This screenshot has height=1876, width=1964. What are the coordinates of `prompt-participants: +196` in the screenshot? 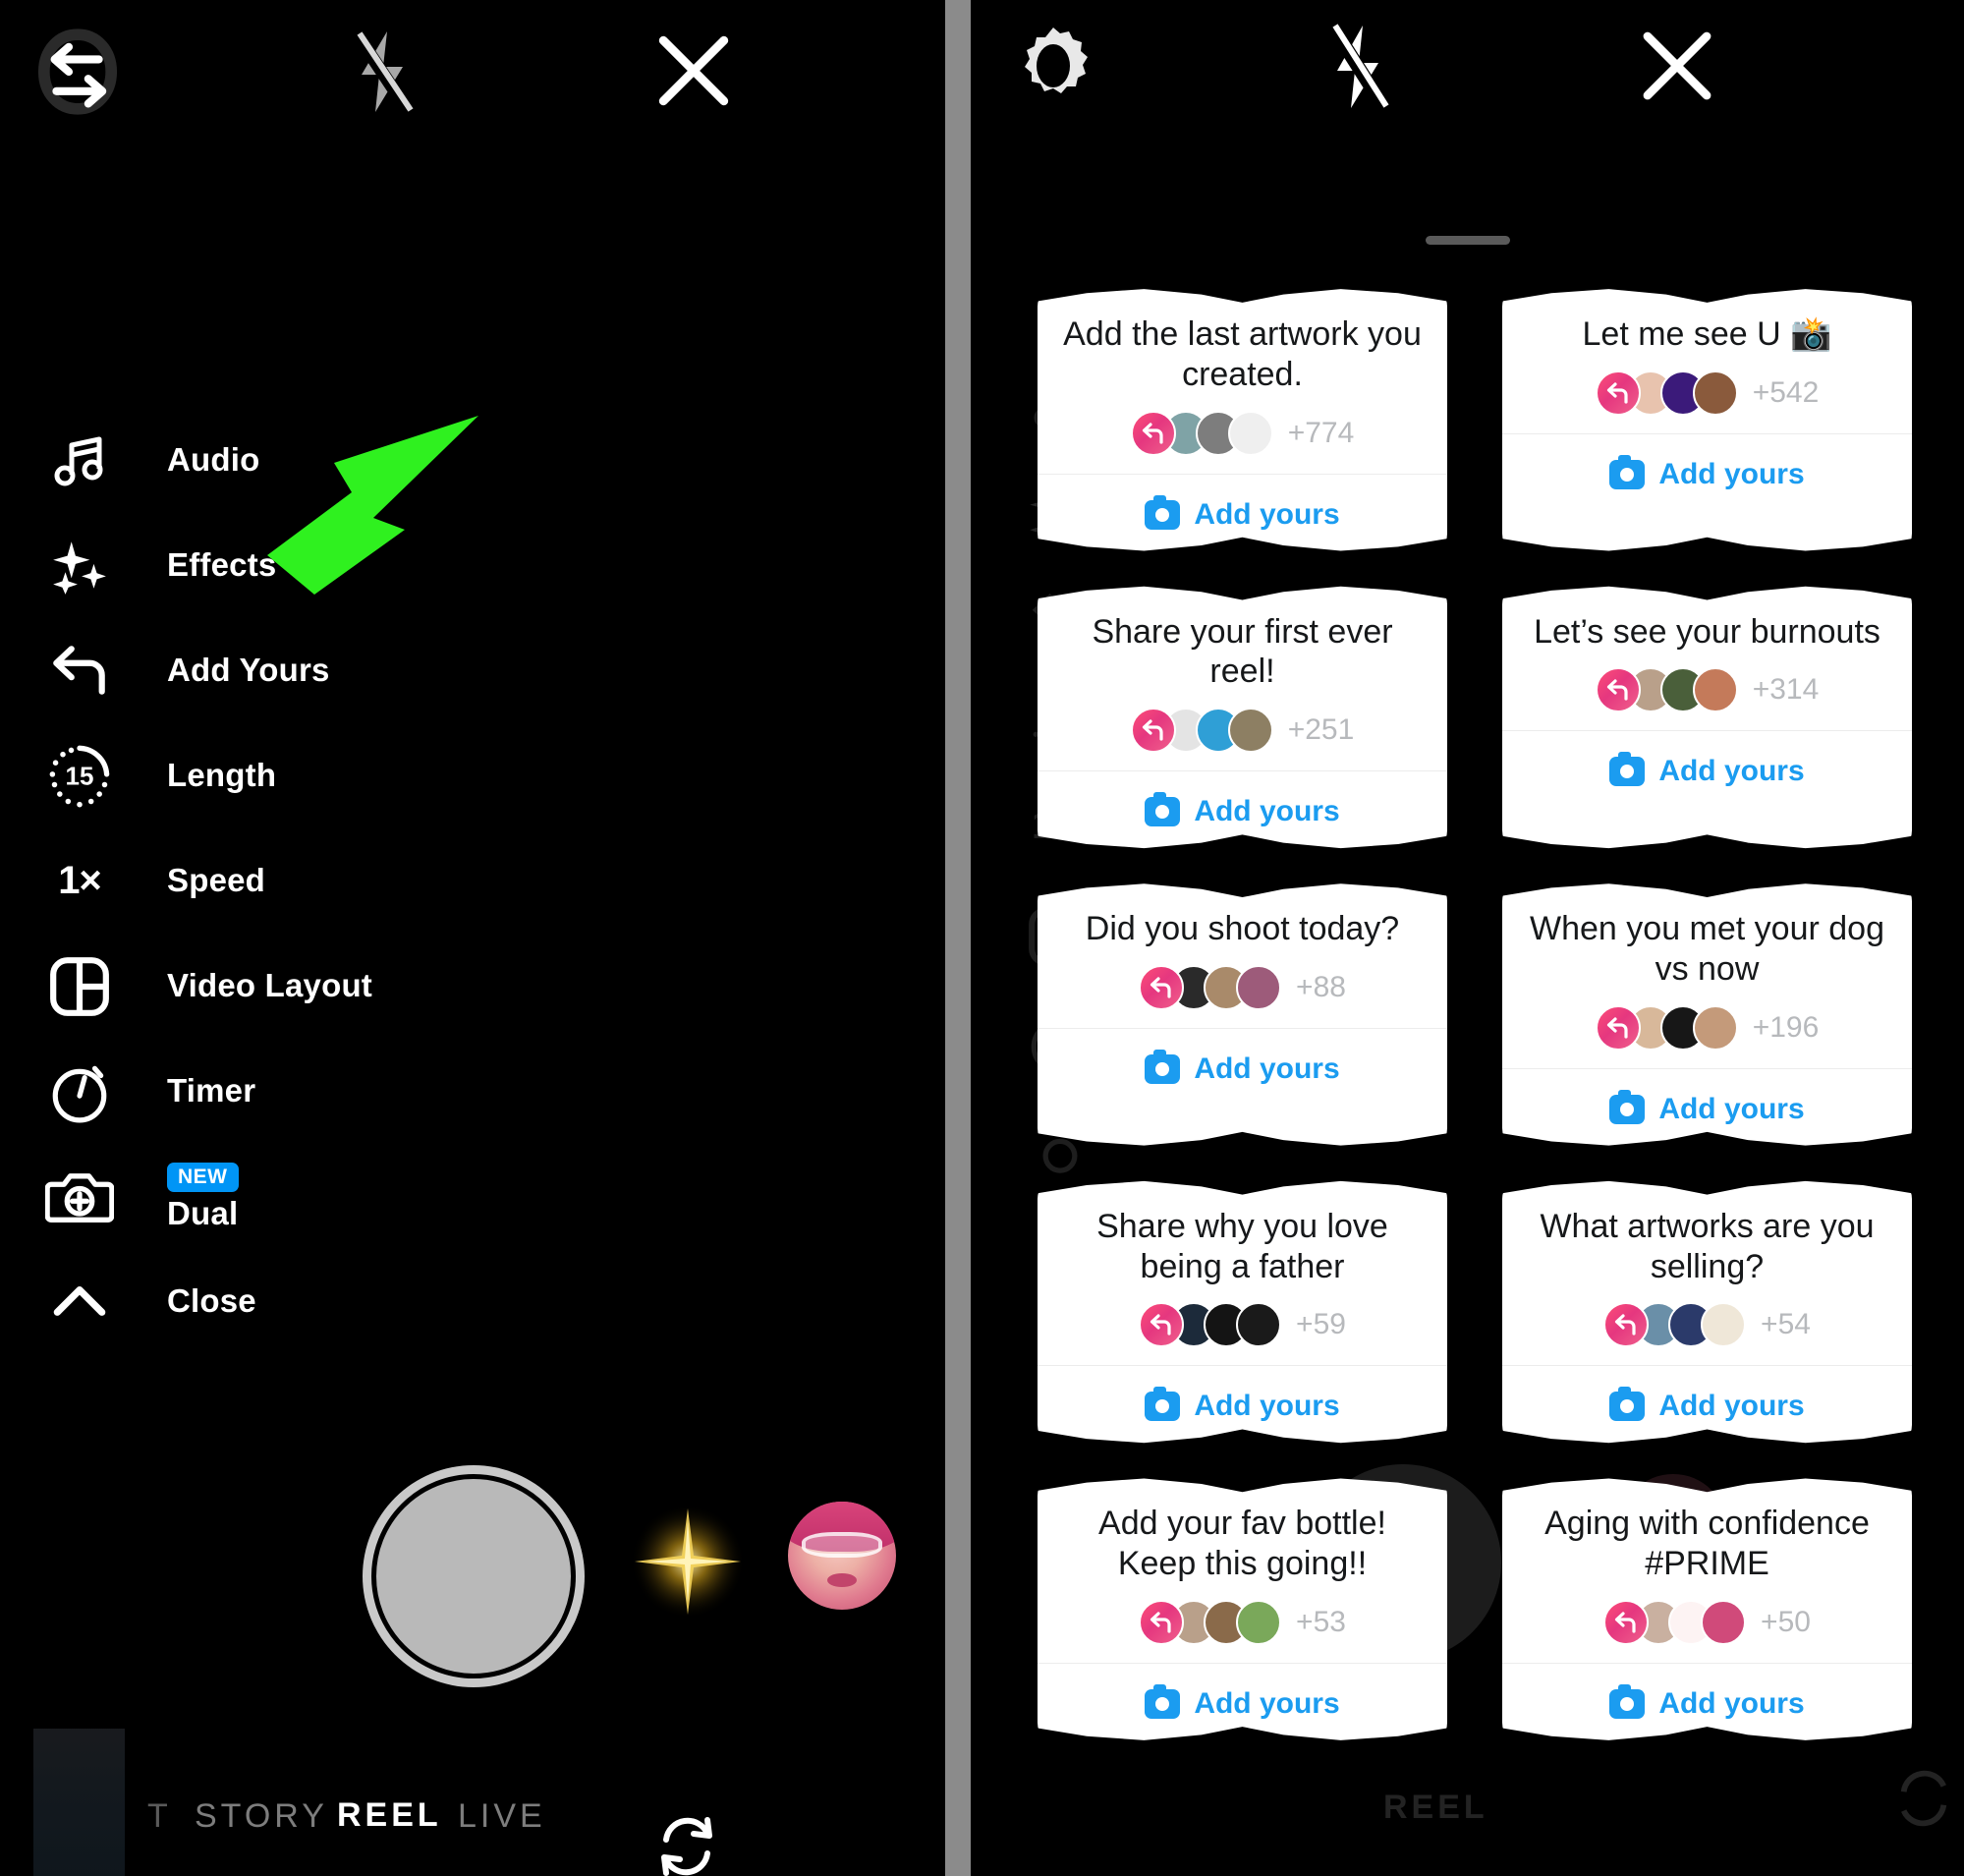 It's located at (1707, 1036).